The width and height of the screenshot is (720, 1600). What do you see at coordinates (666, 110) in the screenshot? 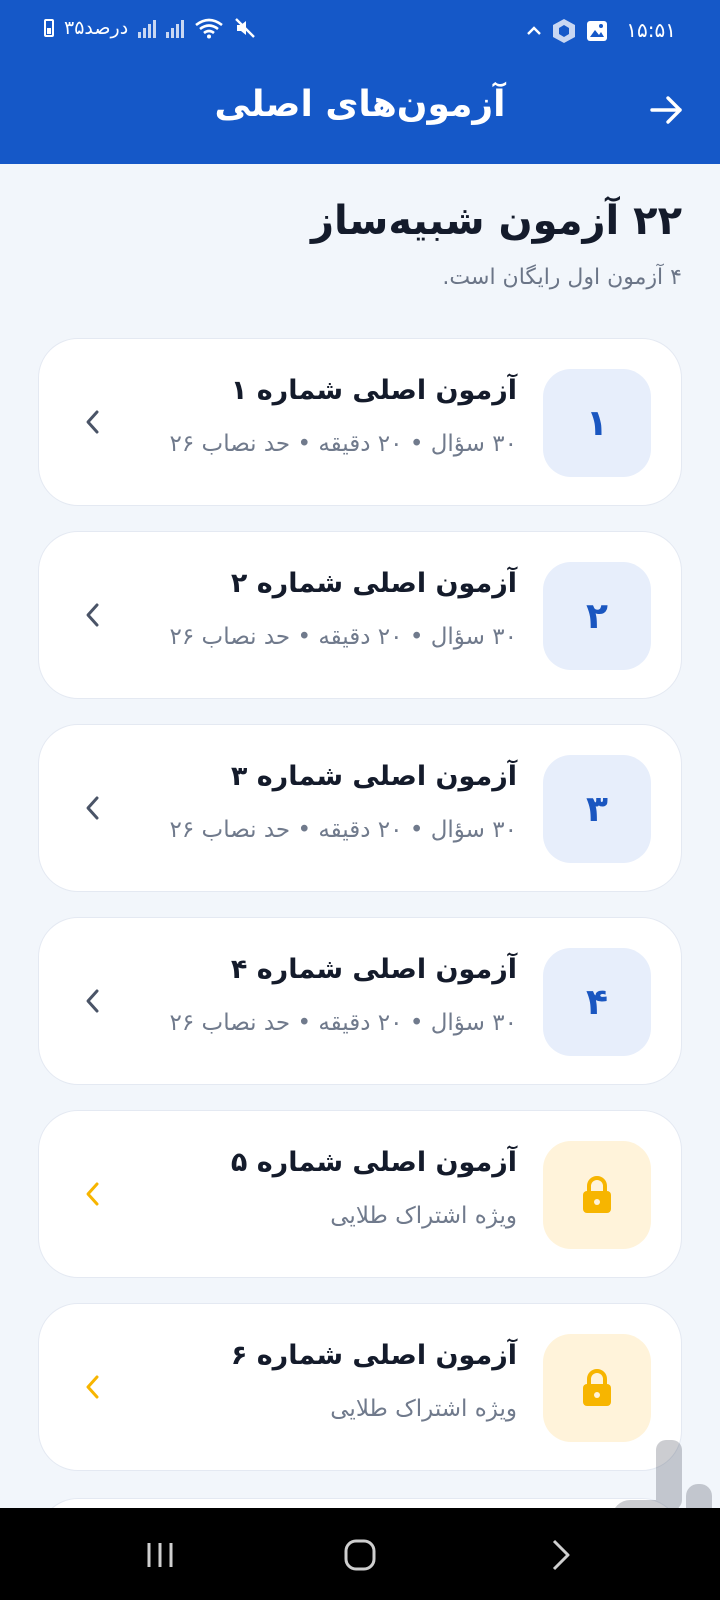
I see `back-arrow-icon` at bounding box center [666, 110].